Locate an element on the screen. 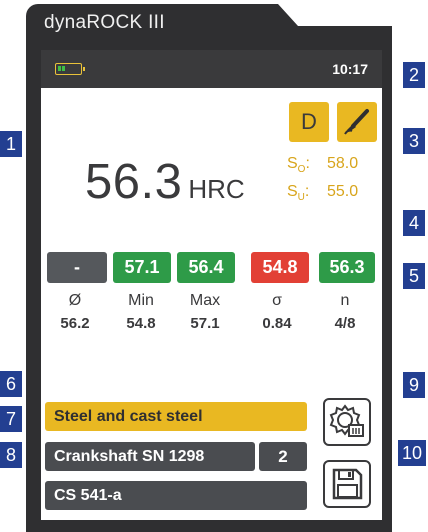  probe-type-label: D is located at coordinates (309, 121).